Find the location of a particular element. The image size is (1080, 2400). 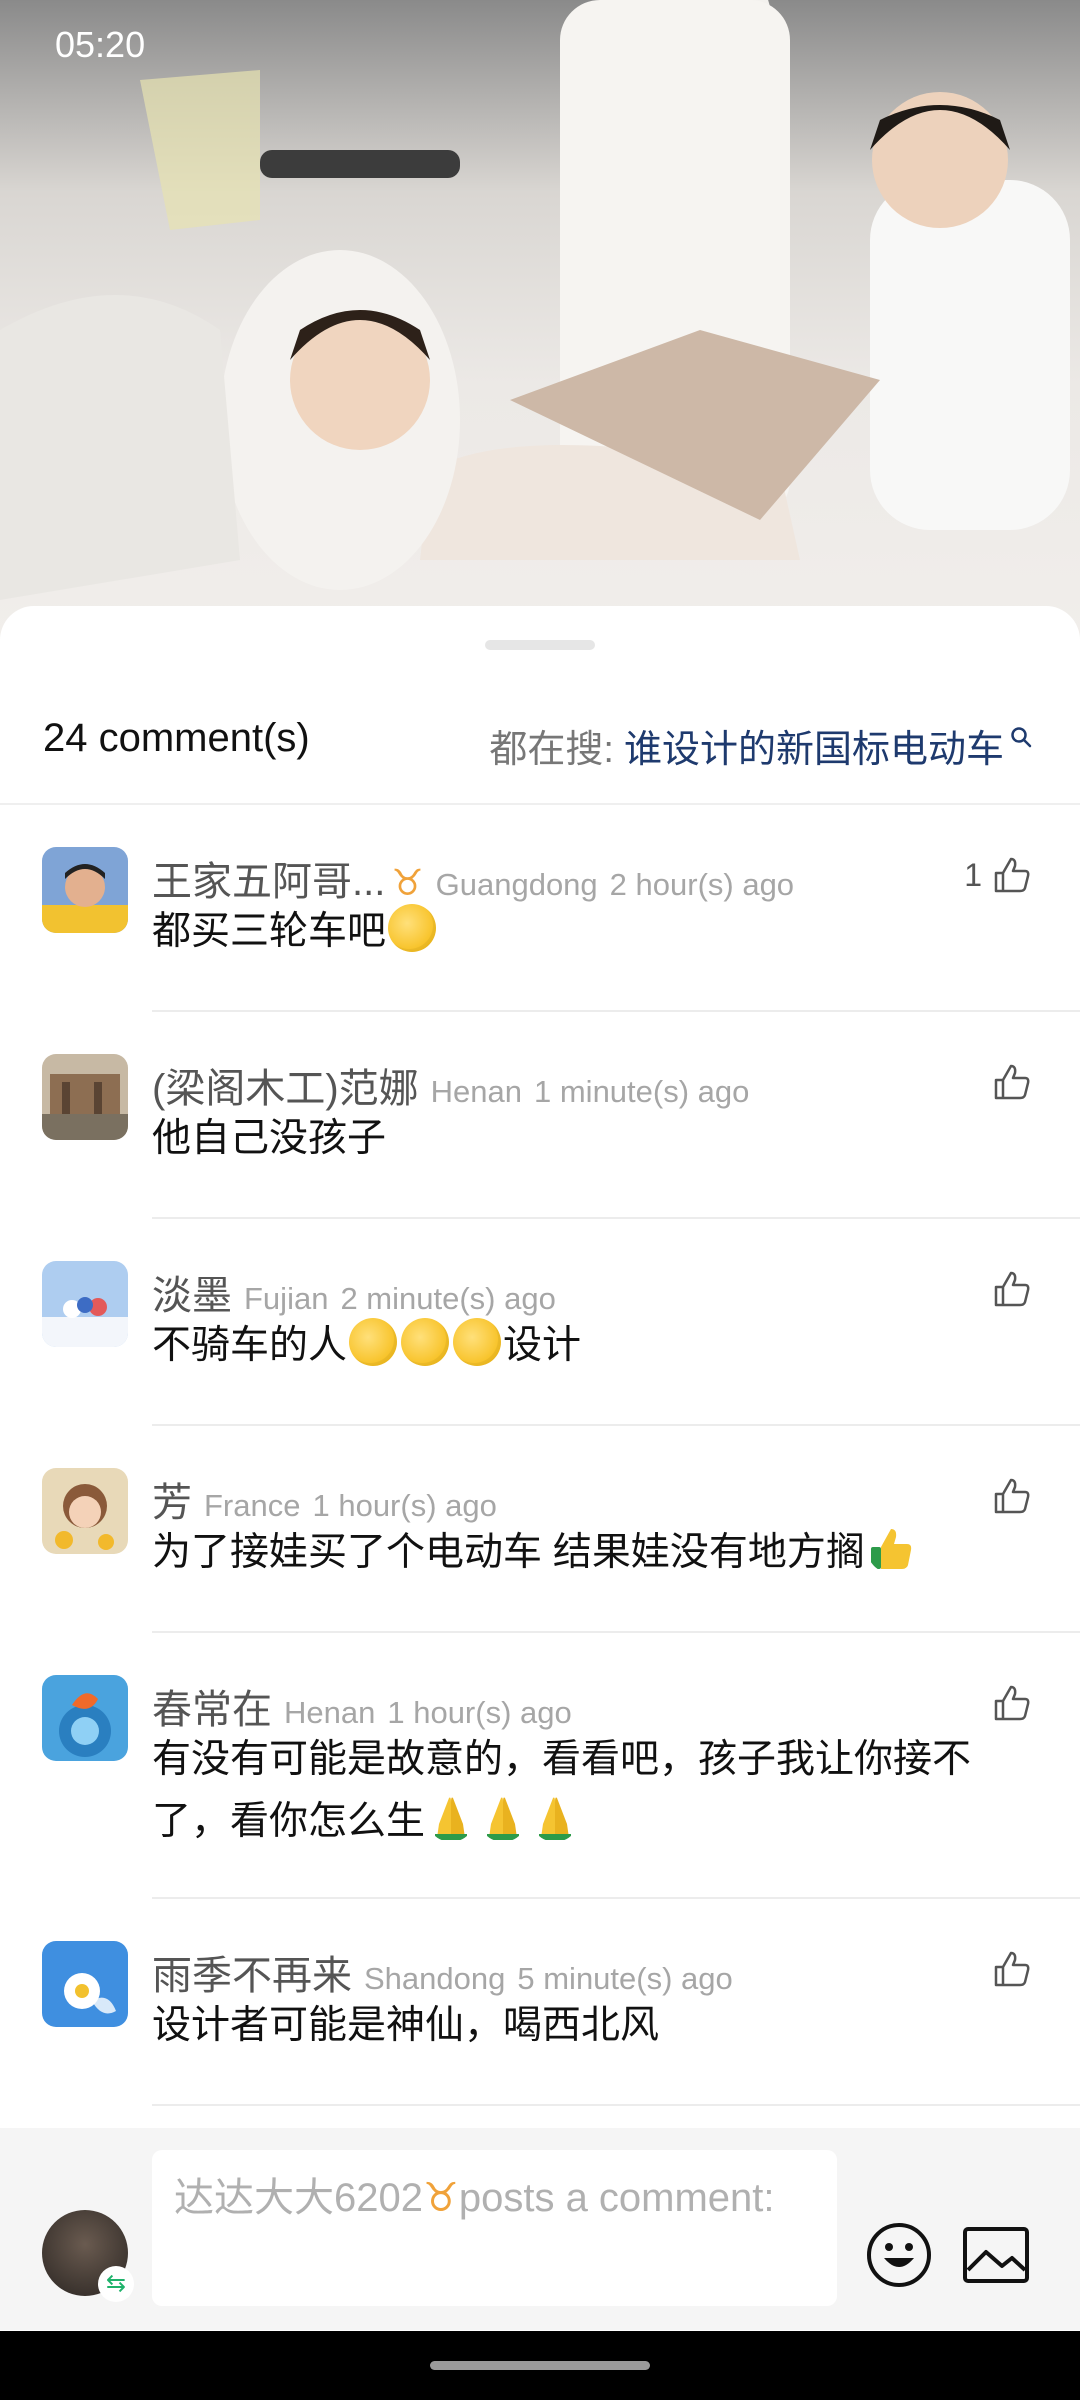

thumbs-up-emoji-icon is located at coordinates (891, 1549).